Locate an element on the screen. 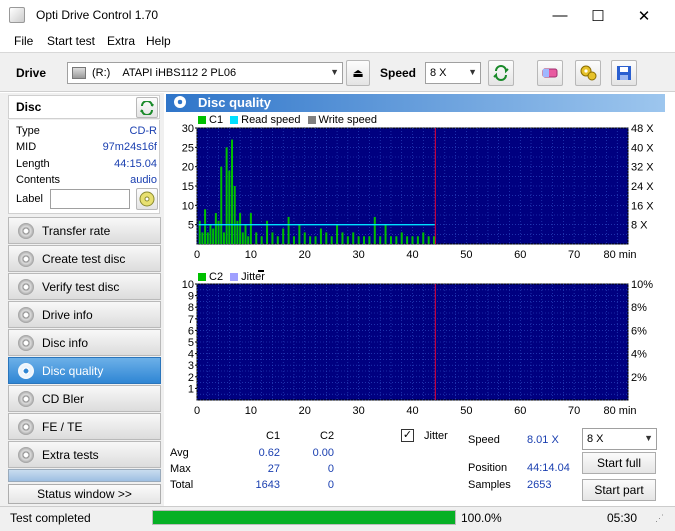 The height and width of the screenshot is (531, 675). y-tick-label: 9 is located at coordinates (191, 297).